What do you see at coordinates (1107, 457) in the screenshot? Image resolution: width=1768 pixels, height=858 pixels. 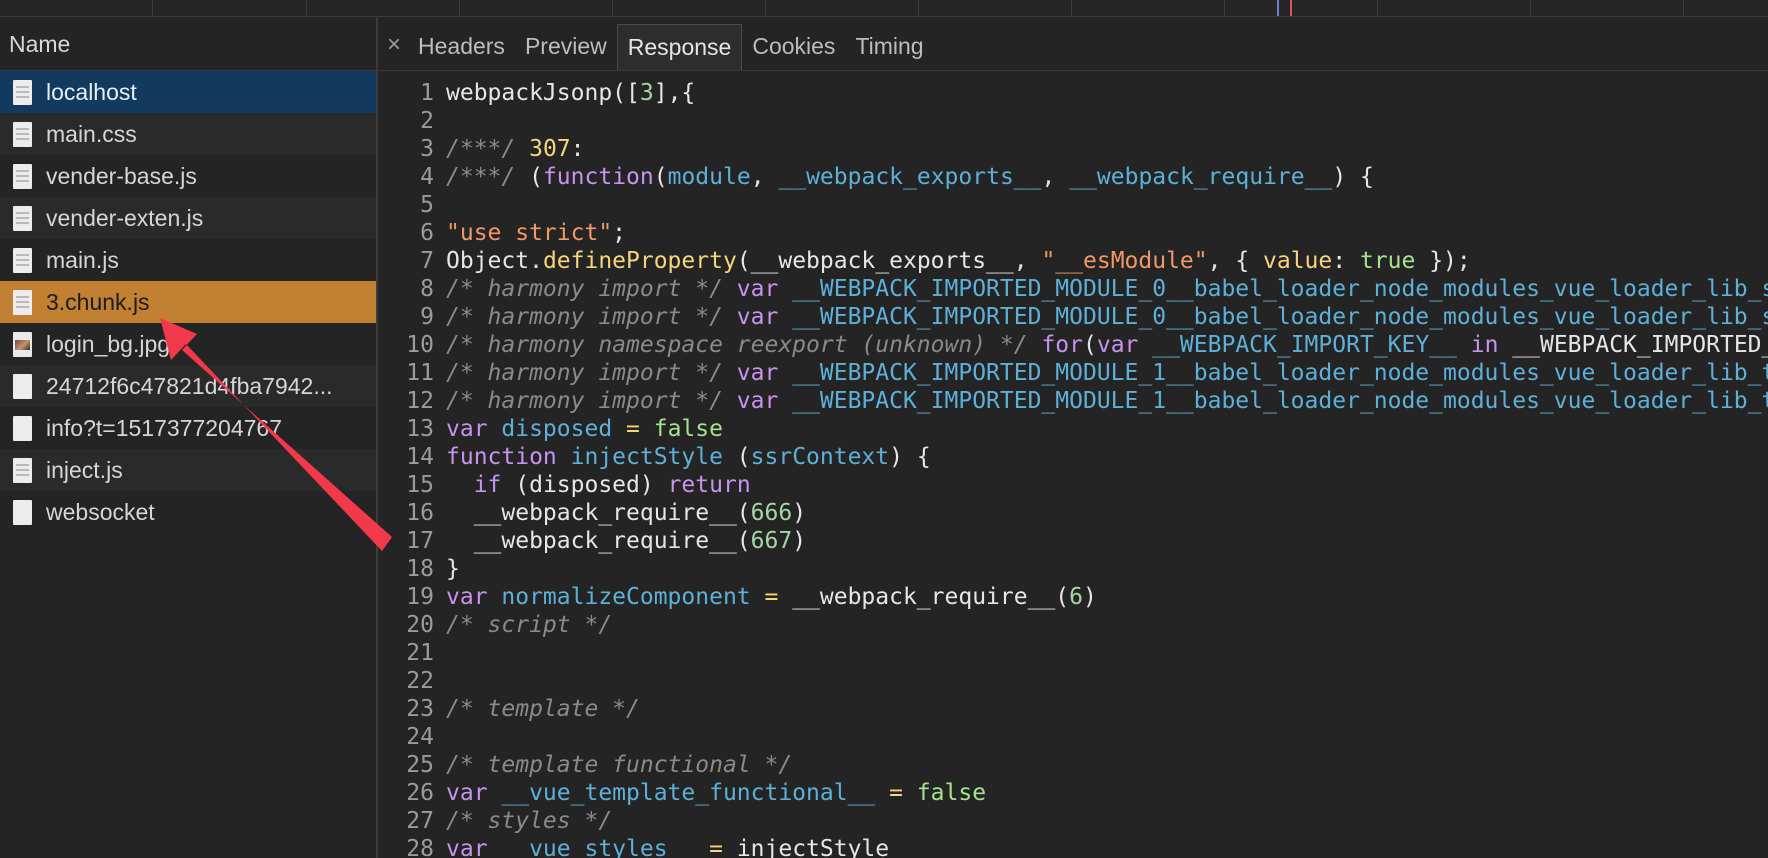 I see `code-text: function injectStyle (ssrContext) {` at bounding box center [1107, 457].